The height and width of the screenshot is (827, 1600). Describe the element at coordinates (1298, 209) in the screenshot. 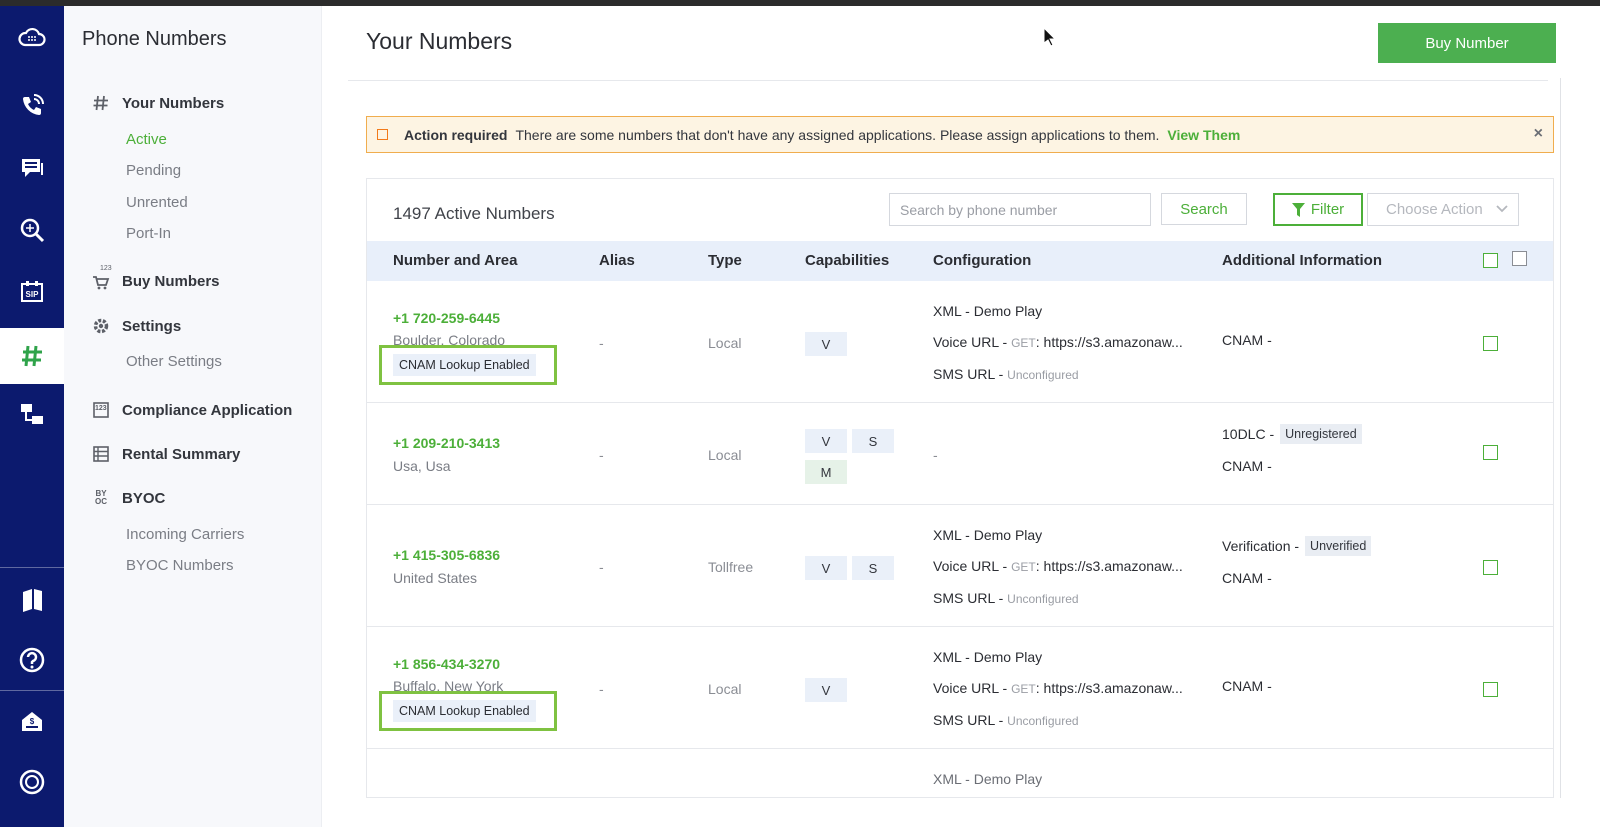

I see `filter-funnel-icon` at that location.